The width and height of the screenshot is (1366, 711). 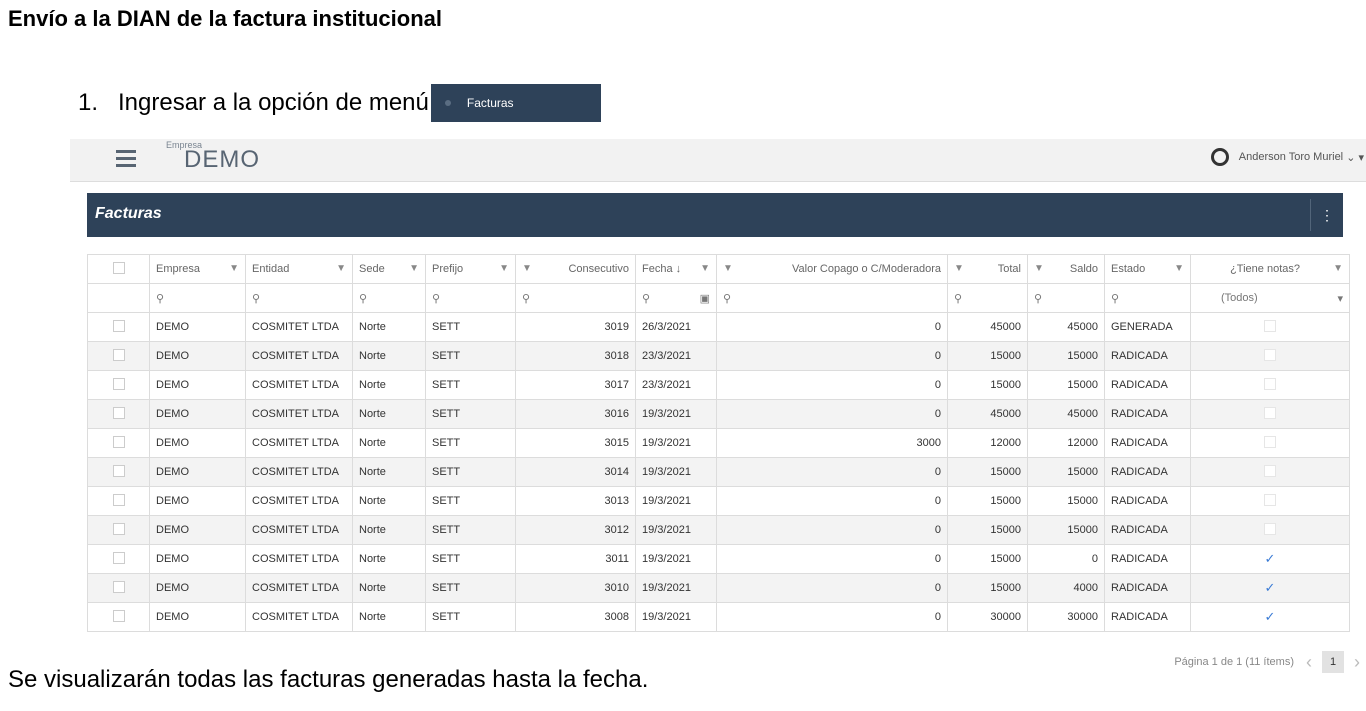 I want to click on sort-desc-icon: ↓, so click(x=678, y=269).